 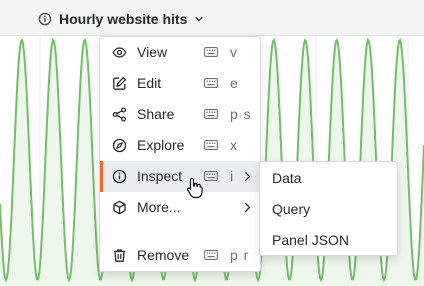 I want to click on menu-item-shortcut: x, so click(x=234, y=145).